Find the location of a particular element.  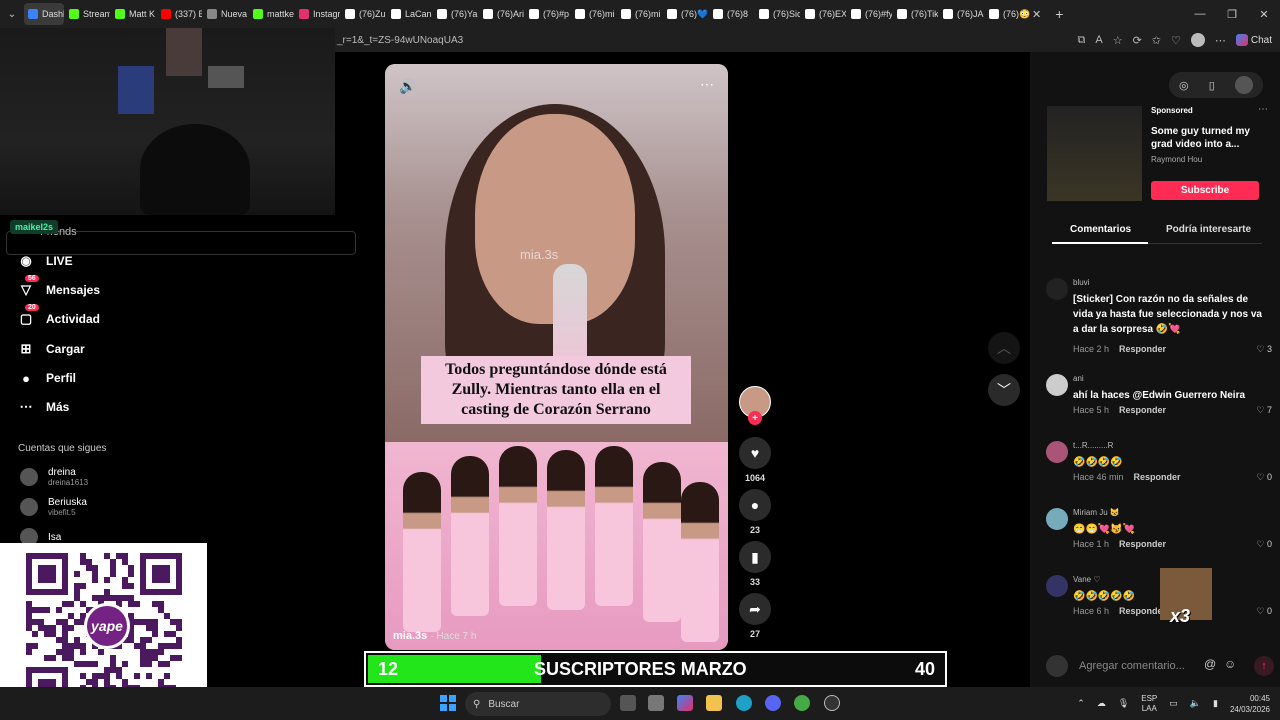

subscribe-button: Subscribe is located at coordinates (1205, 190).